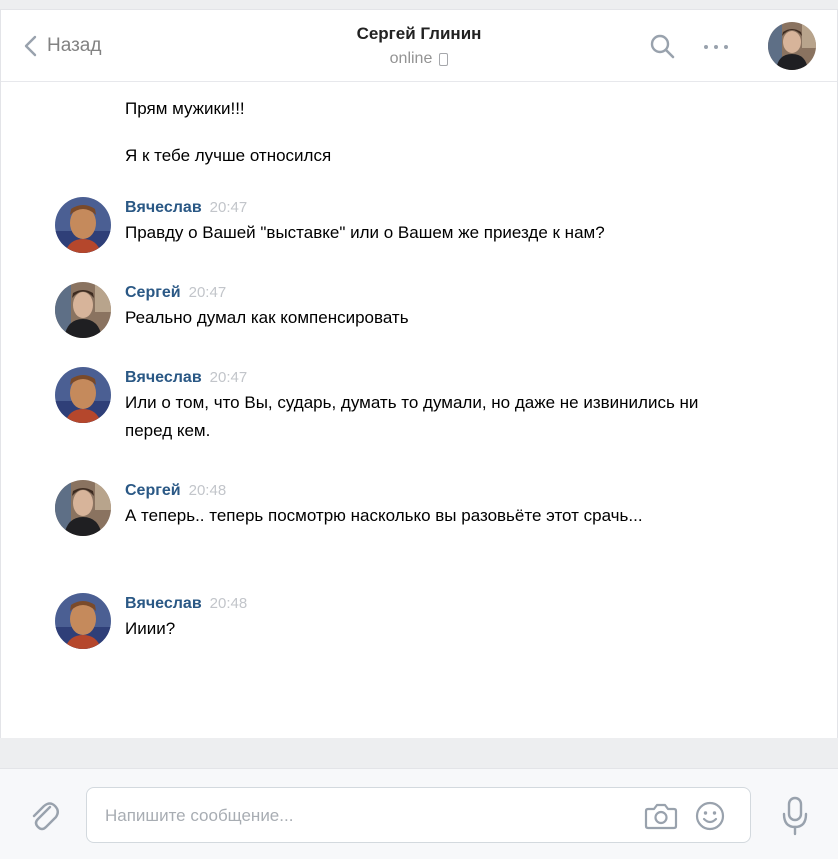 Image resolution: width=838 pixels, height=859 pixels. What do you see at coordinates (662, 46) in the screenshot?
I see `search-icon` at bounding box center [662, 46].